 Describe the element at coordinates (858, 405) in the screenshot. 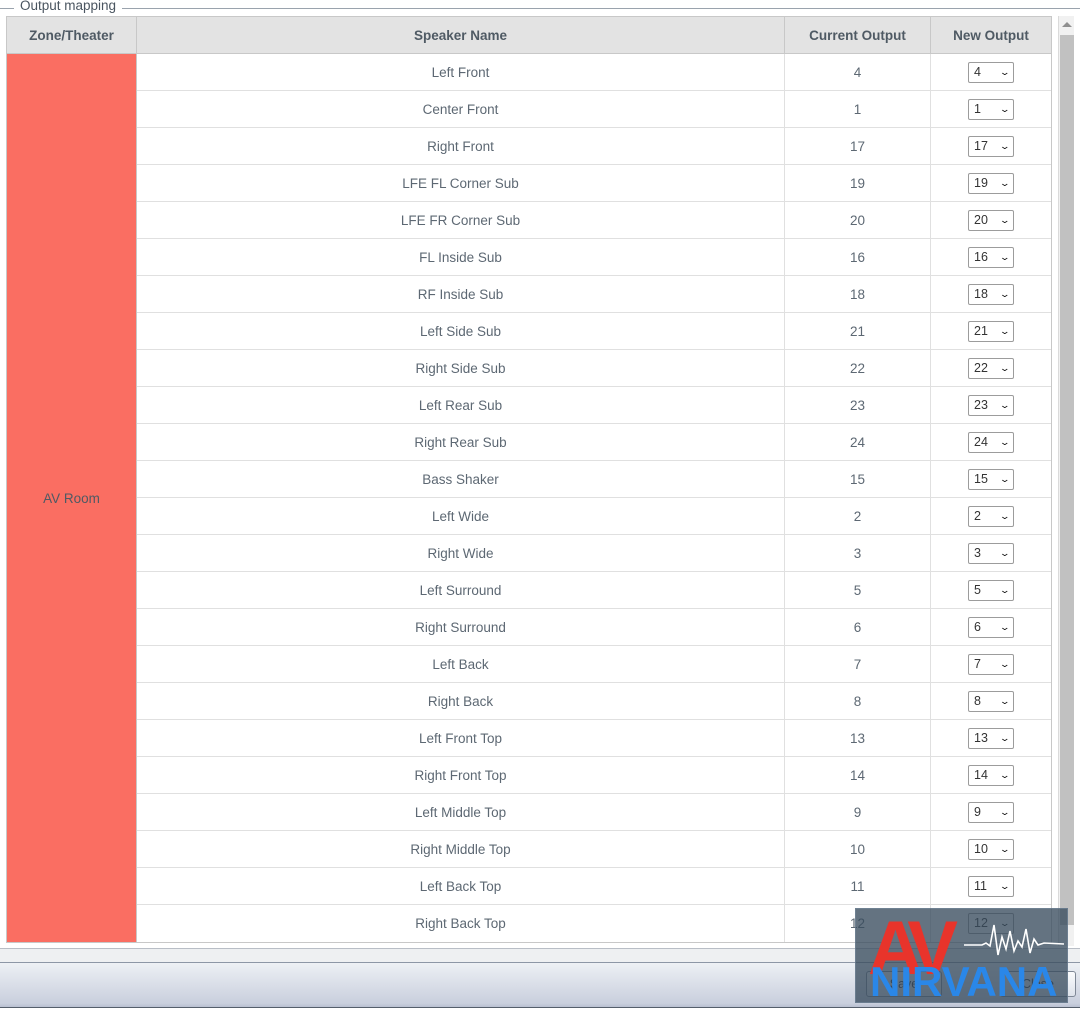

I see `cell-current-output: 23` at that location.